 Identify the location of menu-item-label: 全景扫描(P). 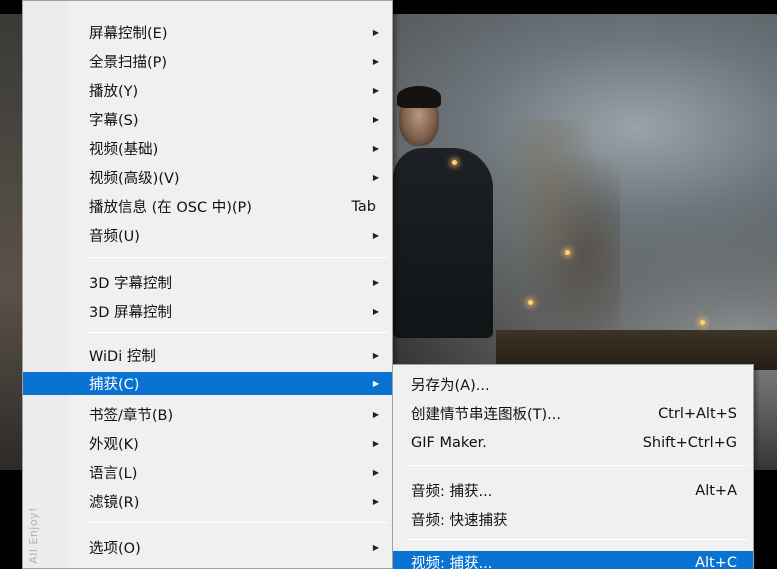
(128, 63).